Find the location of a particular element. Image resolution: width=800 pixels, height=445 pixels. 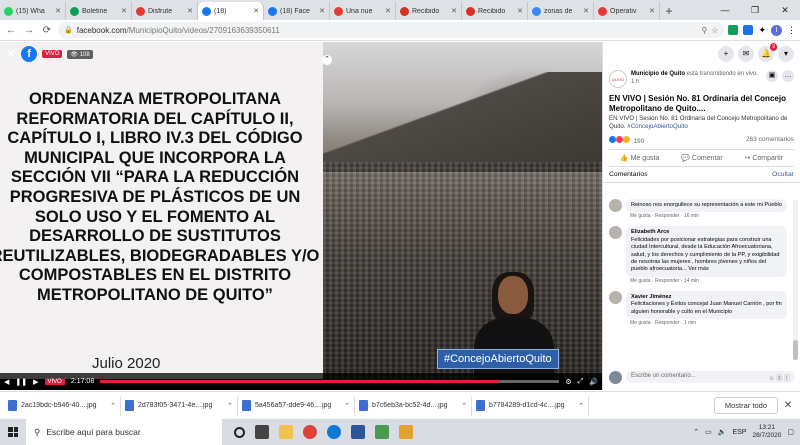

browser-tab: Disfrute ✕ is located at coordinates (165, 11).